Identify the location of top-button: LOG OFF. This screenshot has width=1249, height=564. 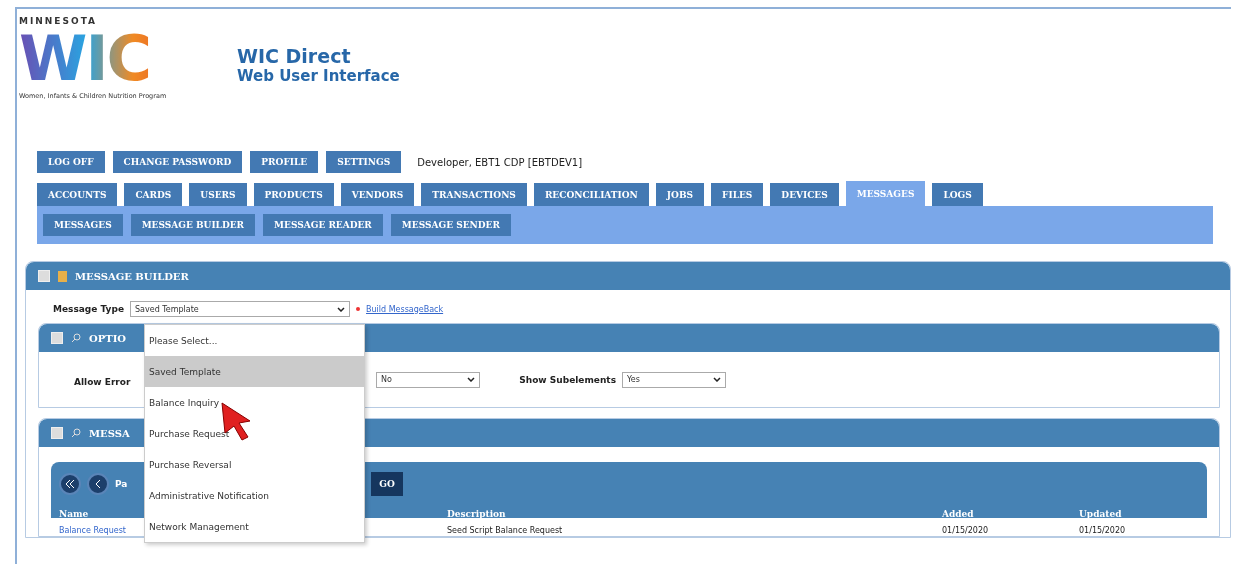
(71, 162).